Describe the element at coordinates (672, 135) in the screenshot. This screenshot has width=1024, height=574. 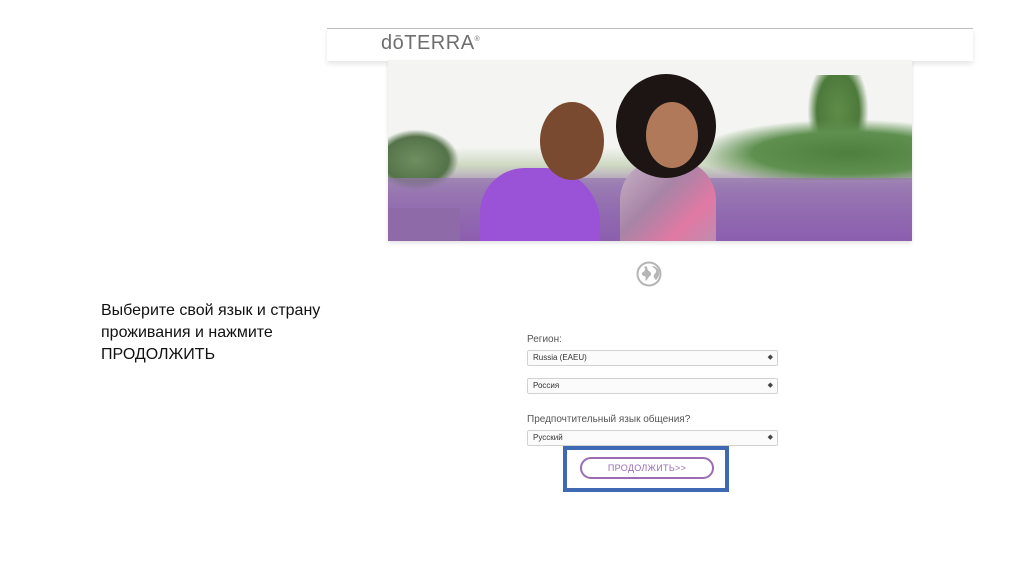
I see `hero-woman-face` at that location.